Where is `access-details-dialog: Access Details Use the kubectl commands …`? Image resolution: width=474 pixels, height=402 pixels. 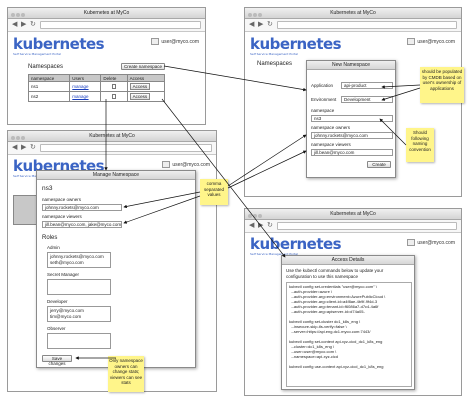
access-details-dialog: Access Details Use the kubectl commands … is located at coordinates (348, 322).